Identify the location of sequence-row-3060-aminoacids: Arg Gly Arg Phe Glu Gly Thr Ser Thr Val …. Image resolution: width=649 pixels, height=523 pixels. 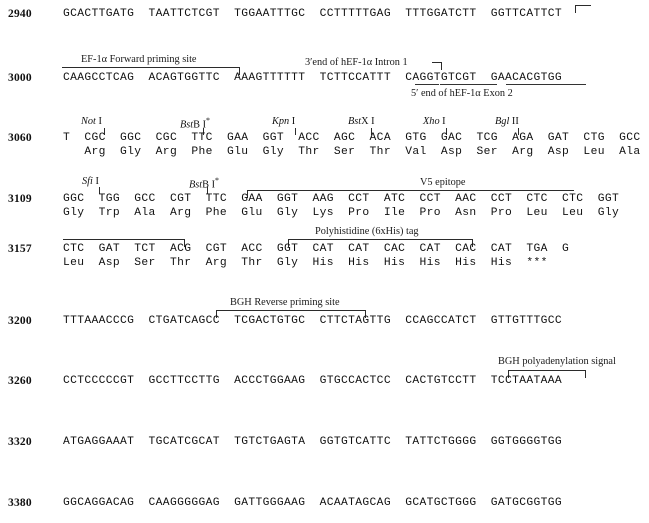
(352, 152).